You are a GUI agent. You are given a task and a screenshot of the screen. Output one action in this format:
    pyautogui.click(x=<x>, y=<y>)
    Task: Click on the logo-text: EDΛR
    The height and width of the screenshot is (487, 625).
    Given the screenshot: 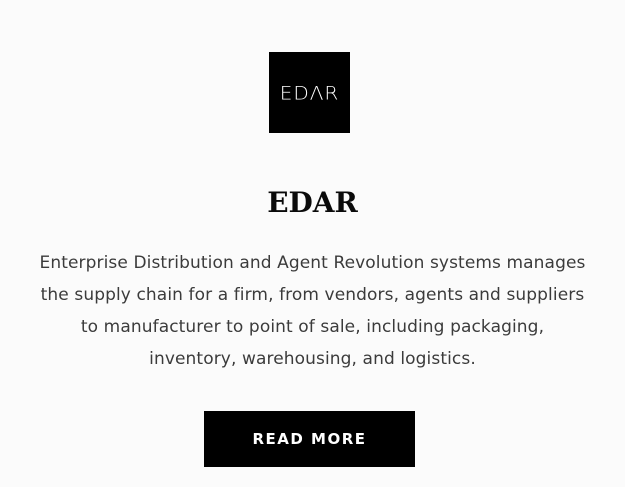 What is the action you would take?
    pyautogui.click(x=309, y=92)
    